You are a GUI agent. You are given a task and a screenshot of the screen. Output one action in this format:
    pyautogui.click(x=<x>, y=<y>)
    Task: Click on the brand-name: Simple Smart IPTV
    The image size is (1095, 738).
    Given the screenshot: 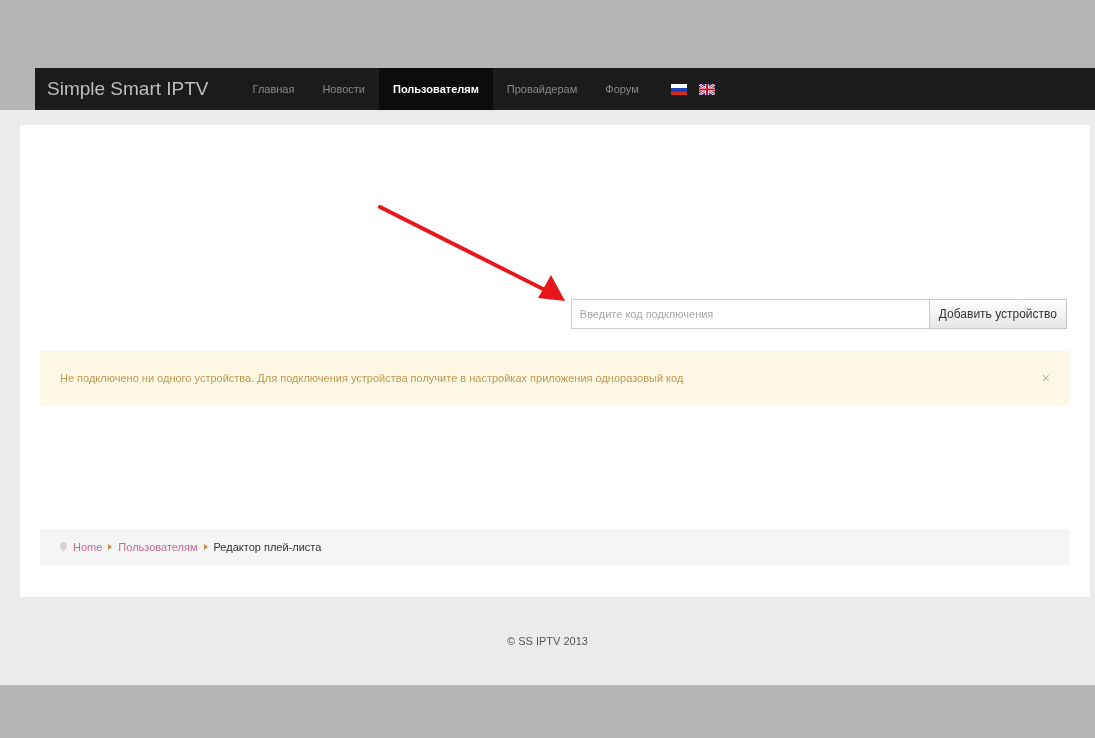 What is the action you would take?
    pyautogui.click(x=137, y=89)
    